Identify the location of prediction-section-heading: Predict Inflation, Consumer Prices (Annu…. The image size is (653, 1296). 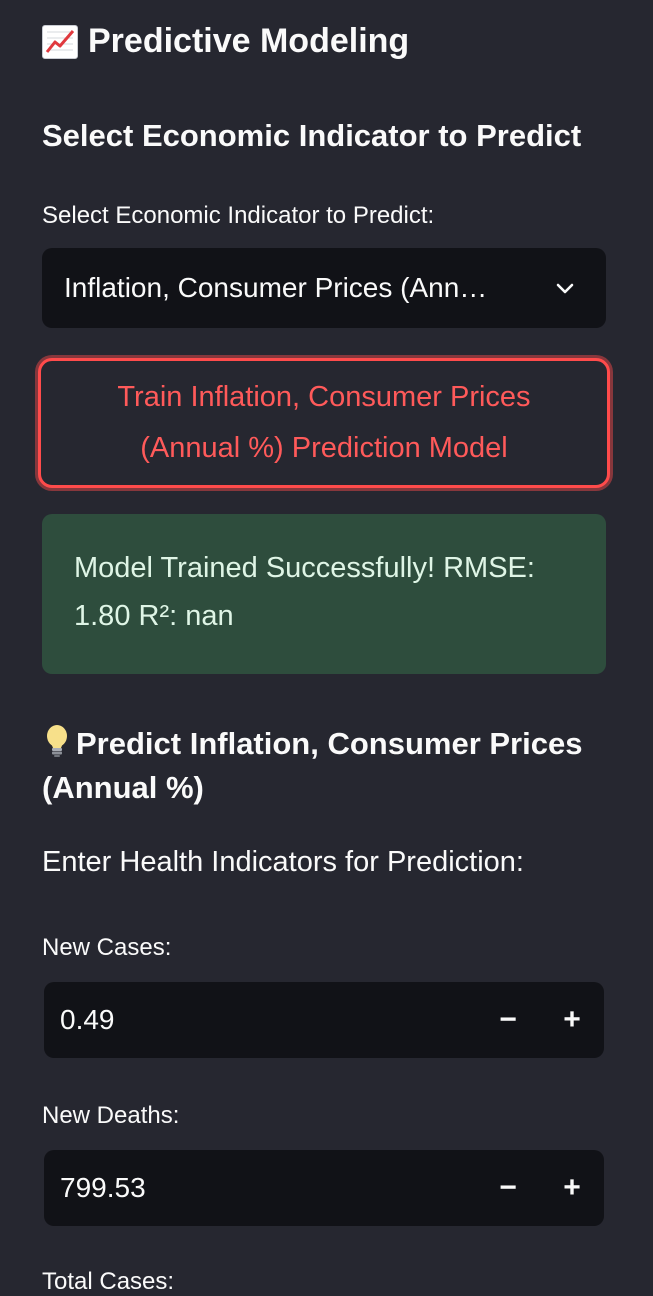
(329, 766).